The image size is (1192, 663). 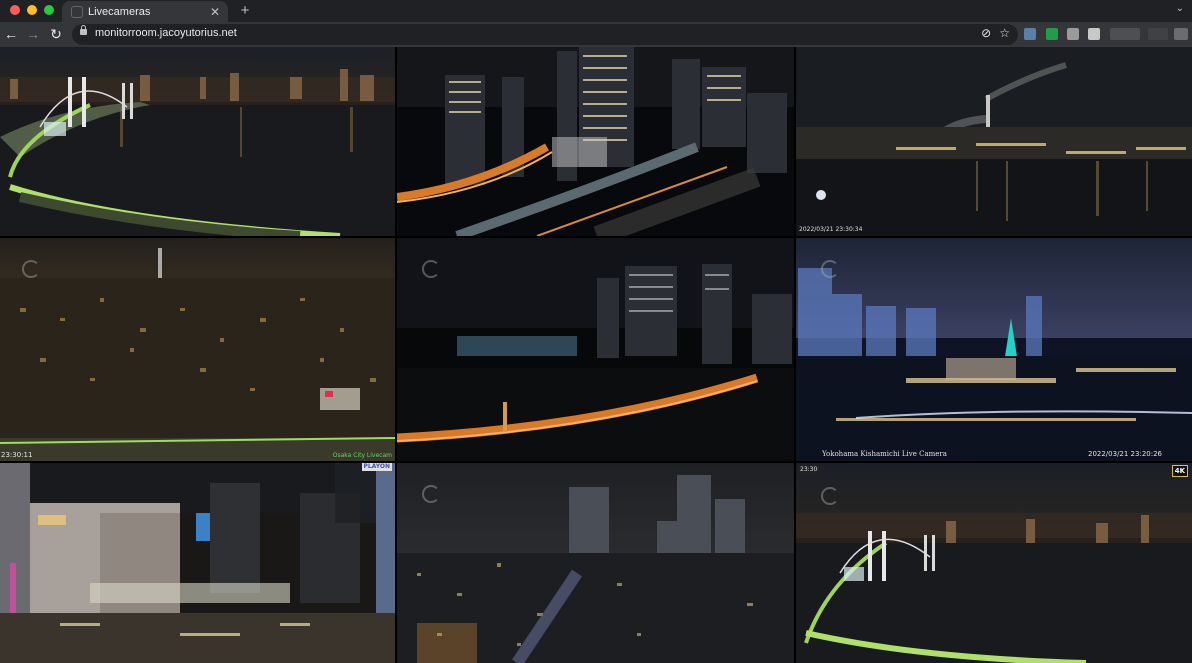 I want to click on osaka-city-scene, so click(x=197, y=349).